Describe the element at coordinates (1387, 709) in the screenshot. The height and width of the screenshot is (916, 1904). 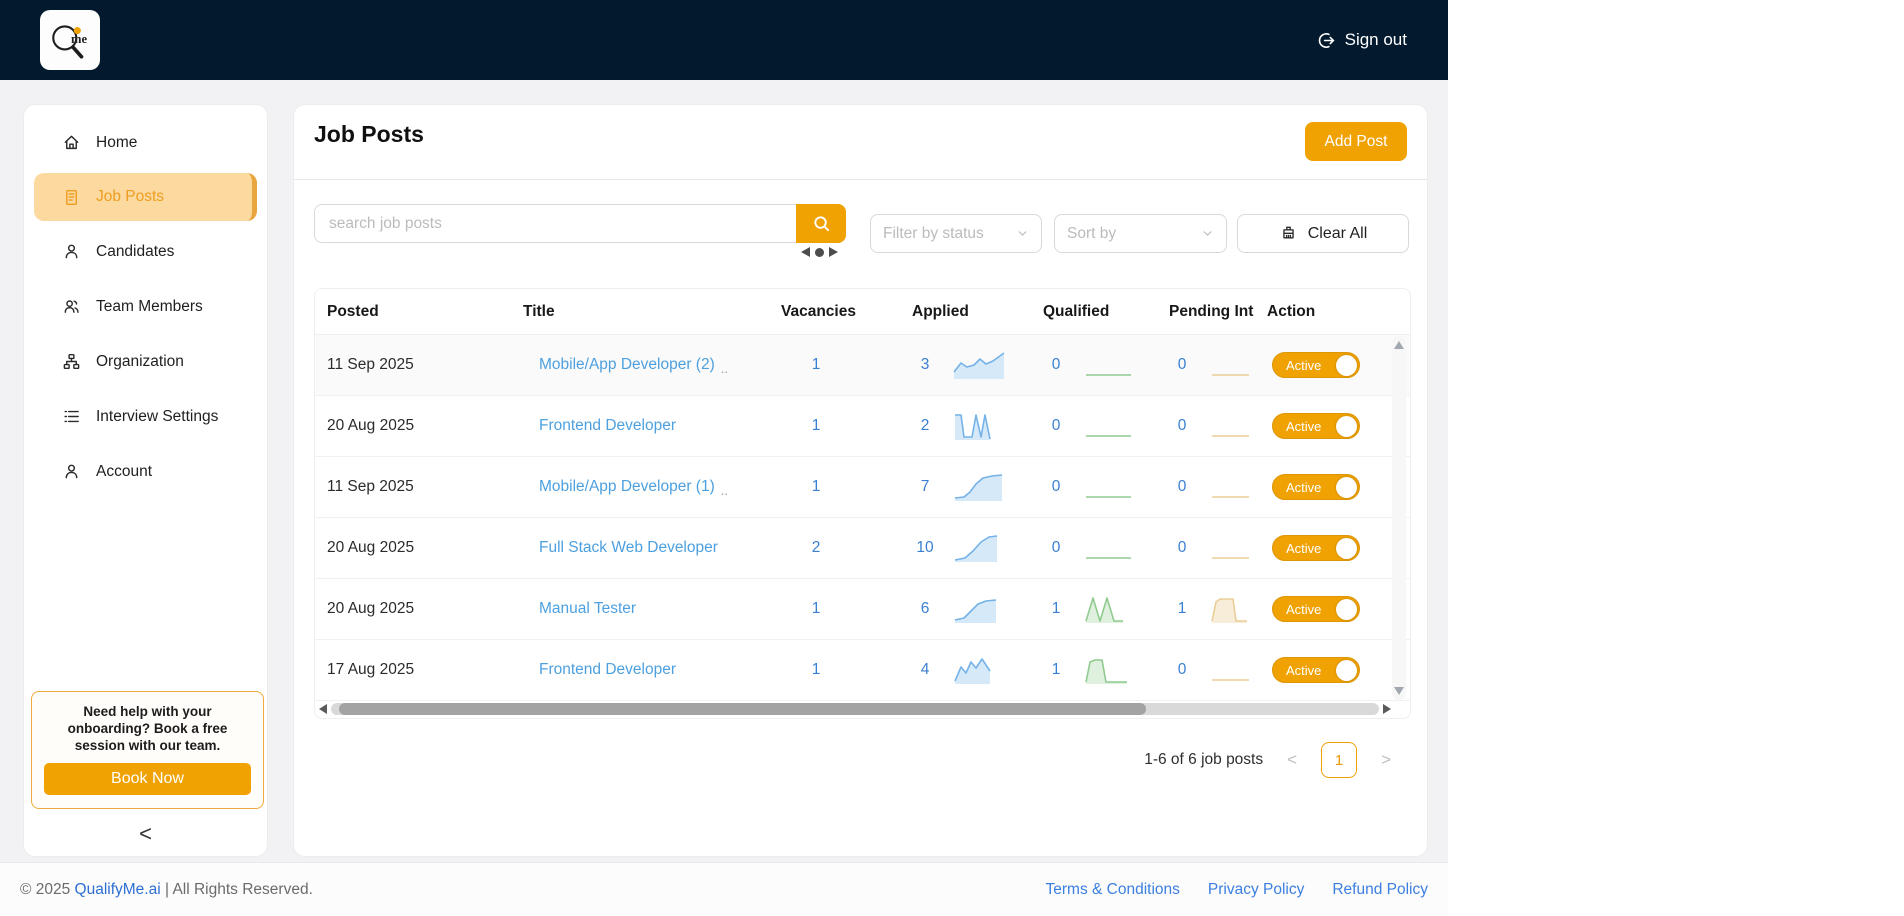
I see `scroll-right-arrow-icon` at that location.